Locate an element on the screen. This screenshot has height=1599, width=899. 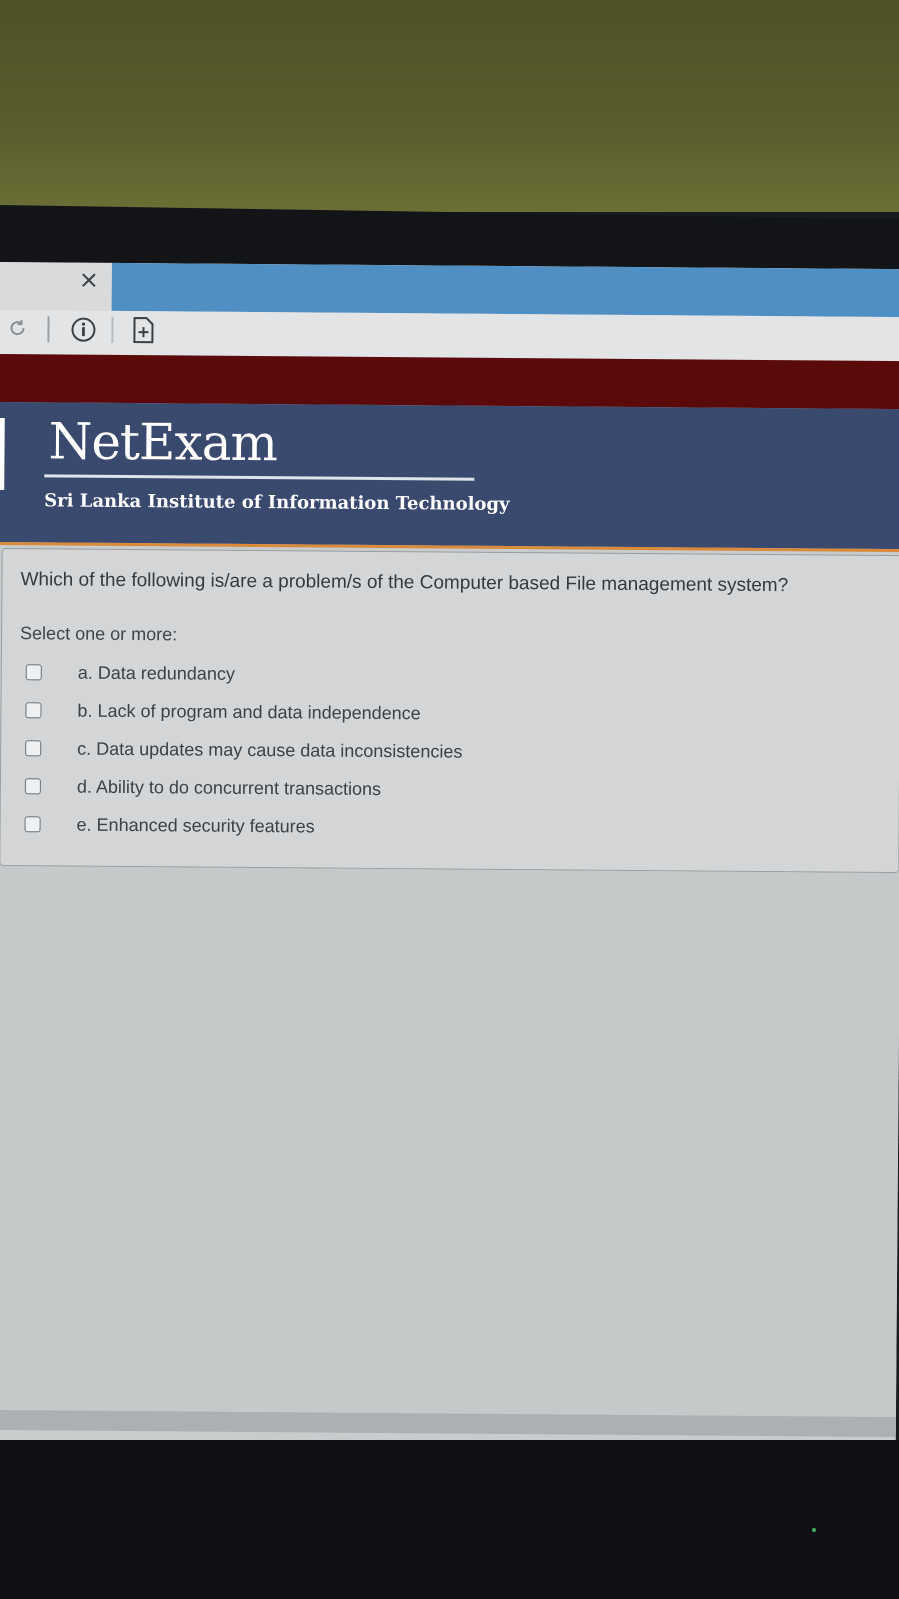
option-label: e. Enhanced security features is located at coordinates (196, 825).